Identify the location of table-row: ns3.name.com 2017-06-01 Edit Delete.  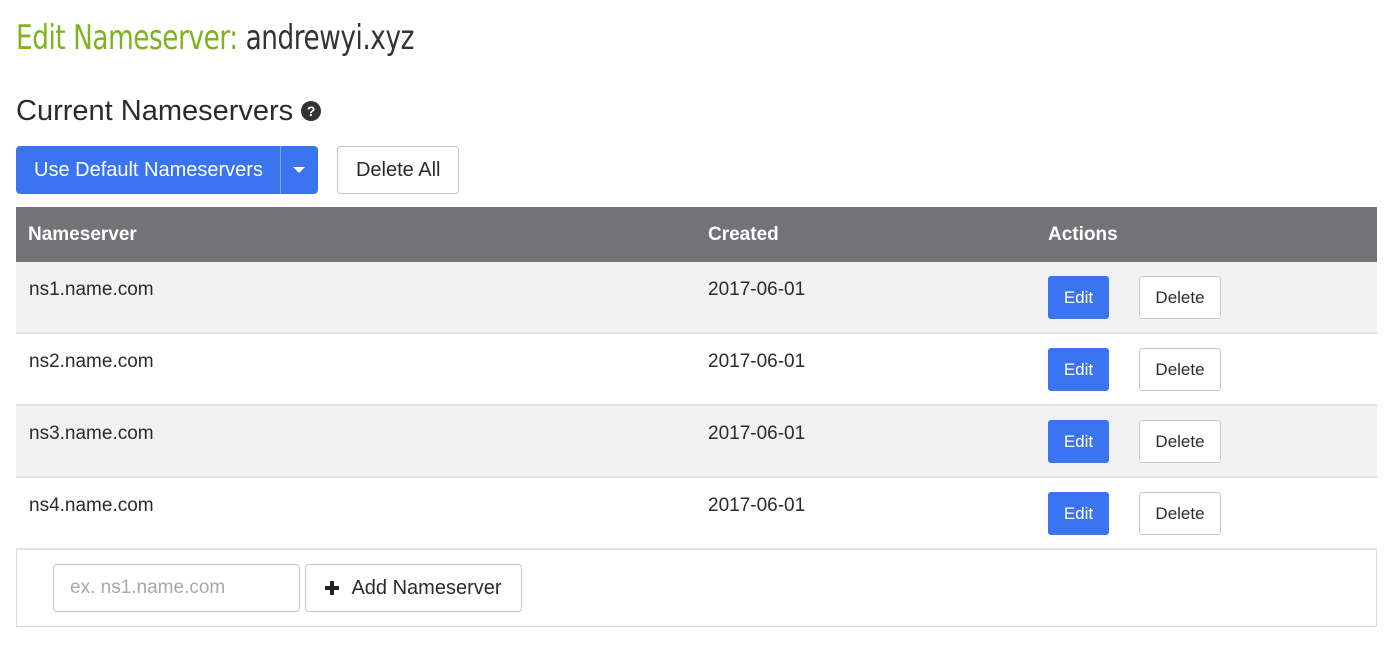
(696, 442).